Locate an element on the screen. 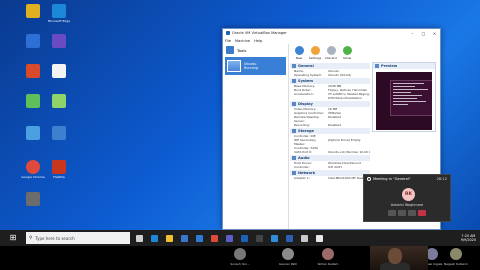 Image resolution: width=480 pixels, height=270 pixels. vm-state: Running is located at coordinates (251, 68).